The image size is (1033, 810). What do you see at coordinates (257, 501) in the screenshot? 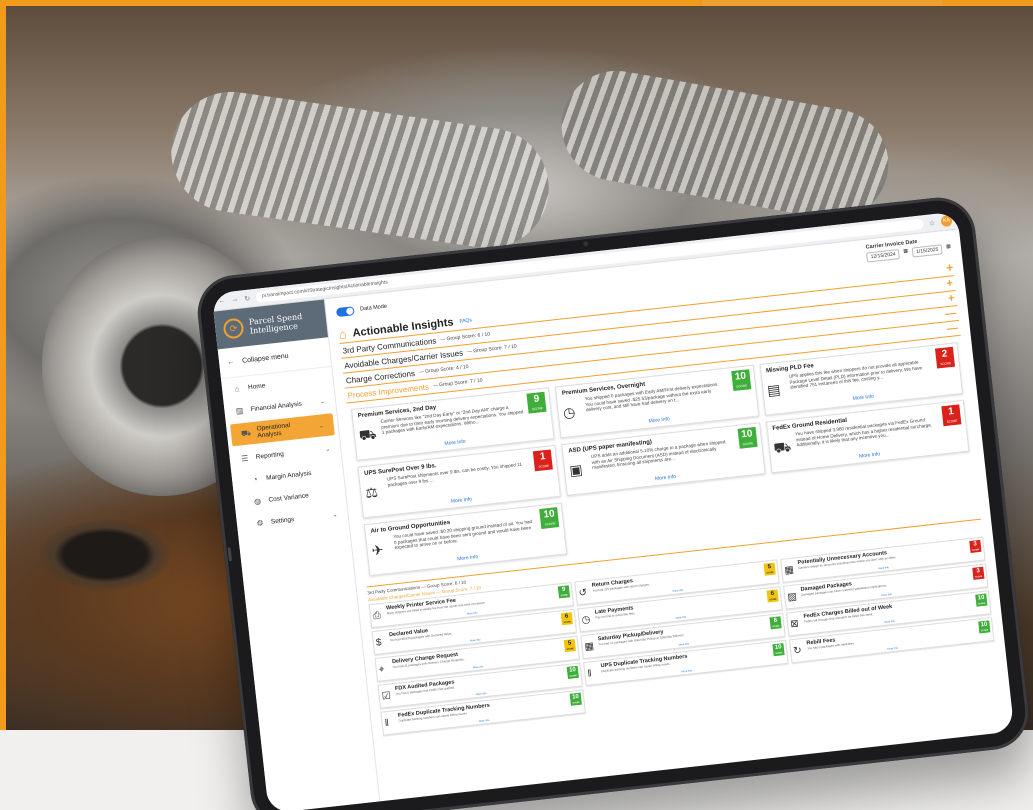
I see `variance-icon: ◍` at bounding box center [257, 501].